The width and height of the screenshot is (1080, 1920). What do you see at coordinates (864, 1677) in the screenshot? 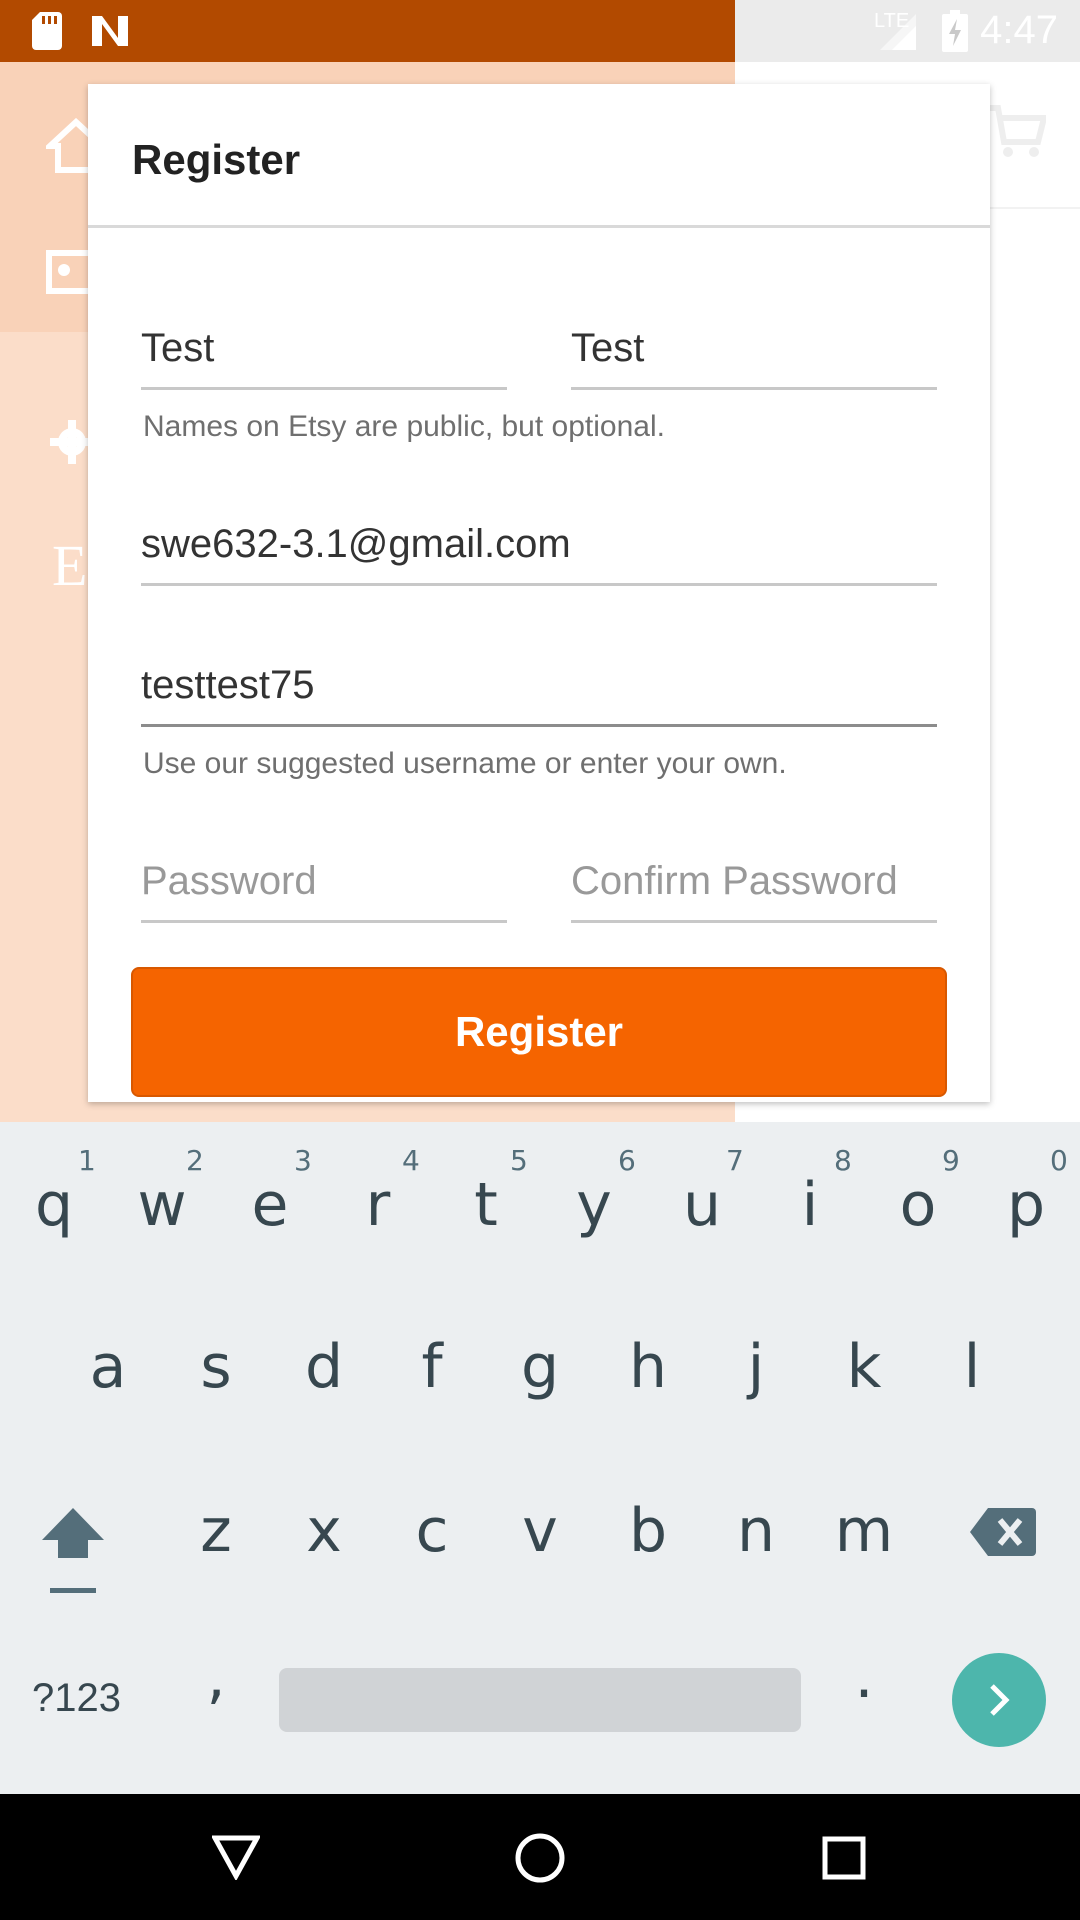
I see `period-key: .` at bounding box center [864, 1677].